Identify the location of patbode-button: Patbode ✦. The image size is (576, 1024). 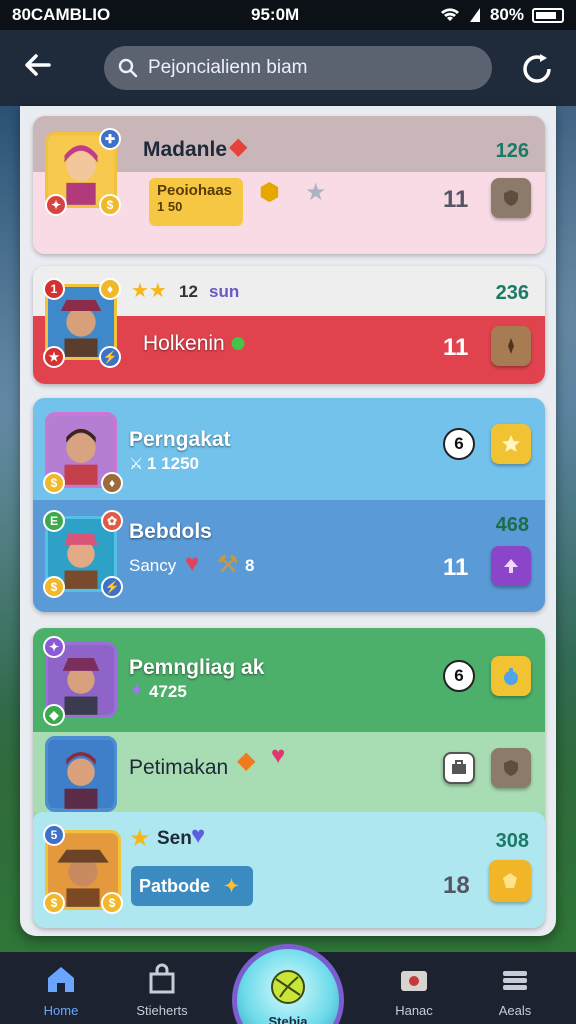
(192, 886).